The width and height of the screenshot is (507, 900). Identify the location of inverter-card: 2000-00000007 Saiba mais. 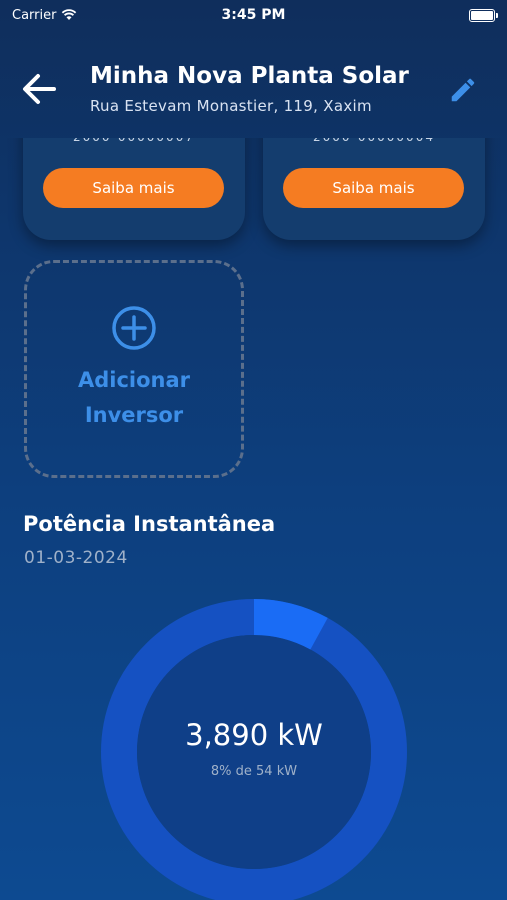
(134, 189).